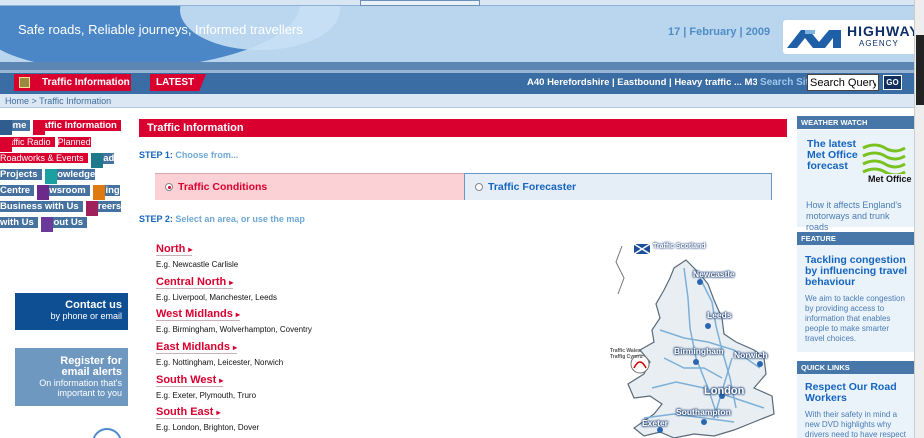 The image size is (924, 438). Describe the element at coordinates (58, 101) in the screenshot. I see `breadcrumb-text: Home > Traffic Information` at that location.